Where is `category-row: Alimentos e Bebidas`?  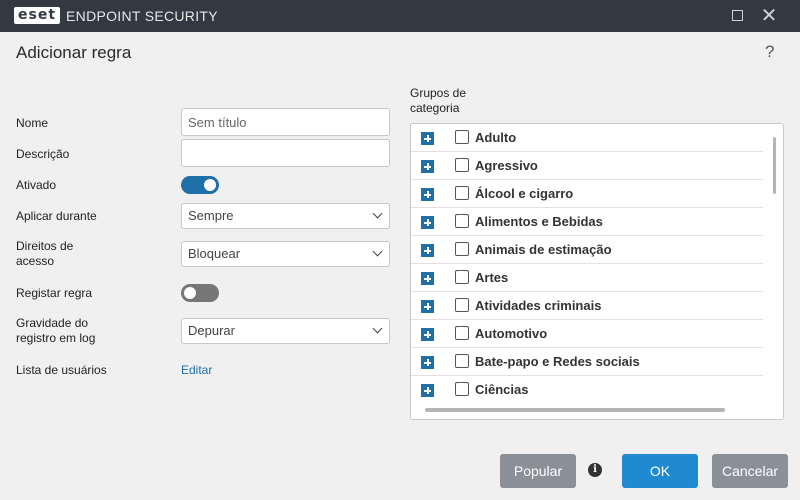 category-row: Alimentos e Bebidas is located at coordinates (587, 222).